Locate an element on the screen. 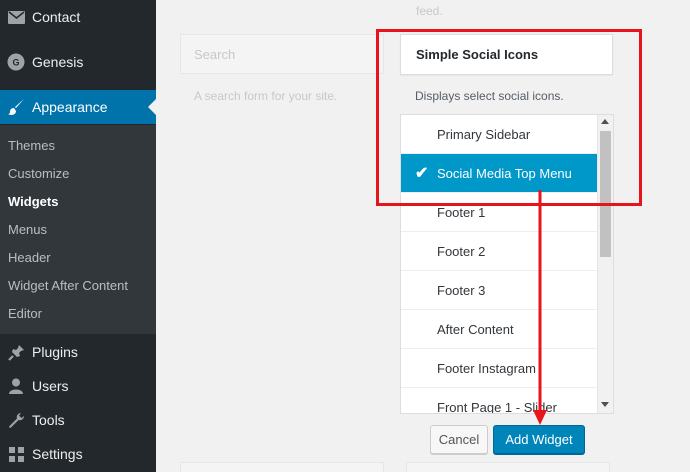  widget-area-option-footer-3: Footer 3 is located at coordinates (499, 290).